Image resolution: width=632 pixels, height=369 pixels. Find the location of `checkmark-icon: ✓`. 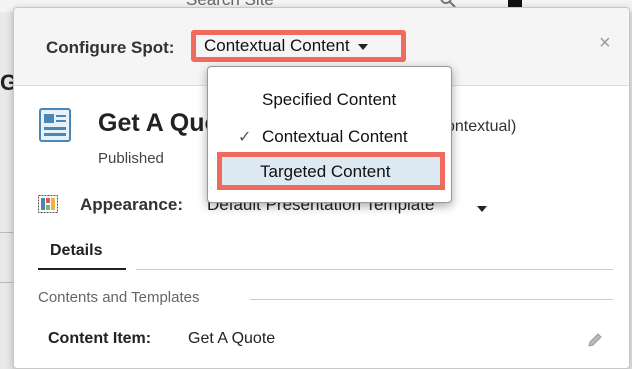

checkmark-icon: ✓ is located at coordinates (245, 137).